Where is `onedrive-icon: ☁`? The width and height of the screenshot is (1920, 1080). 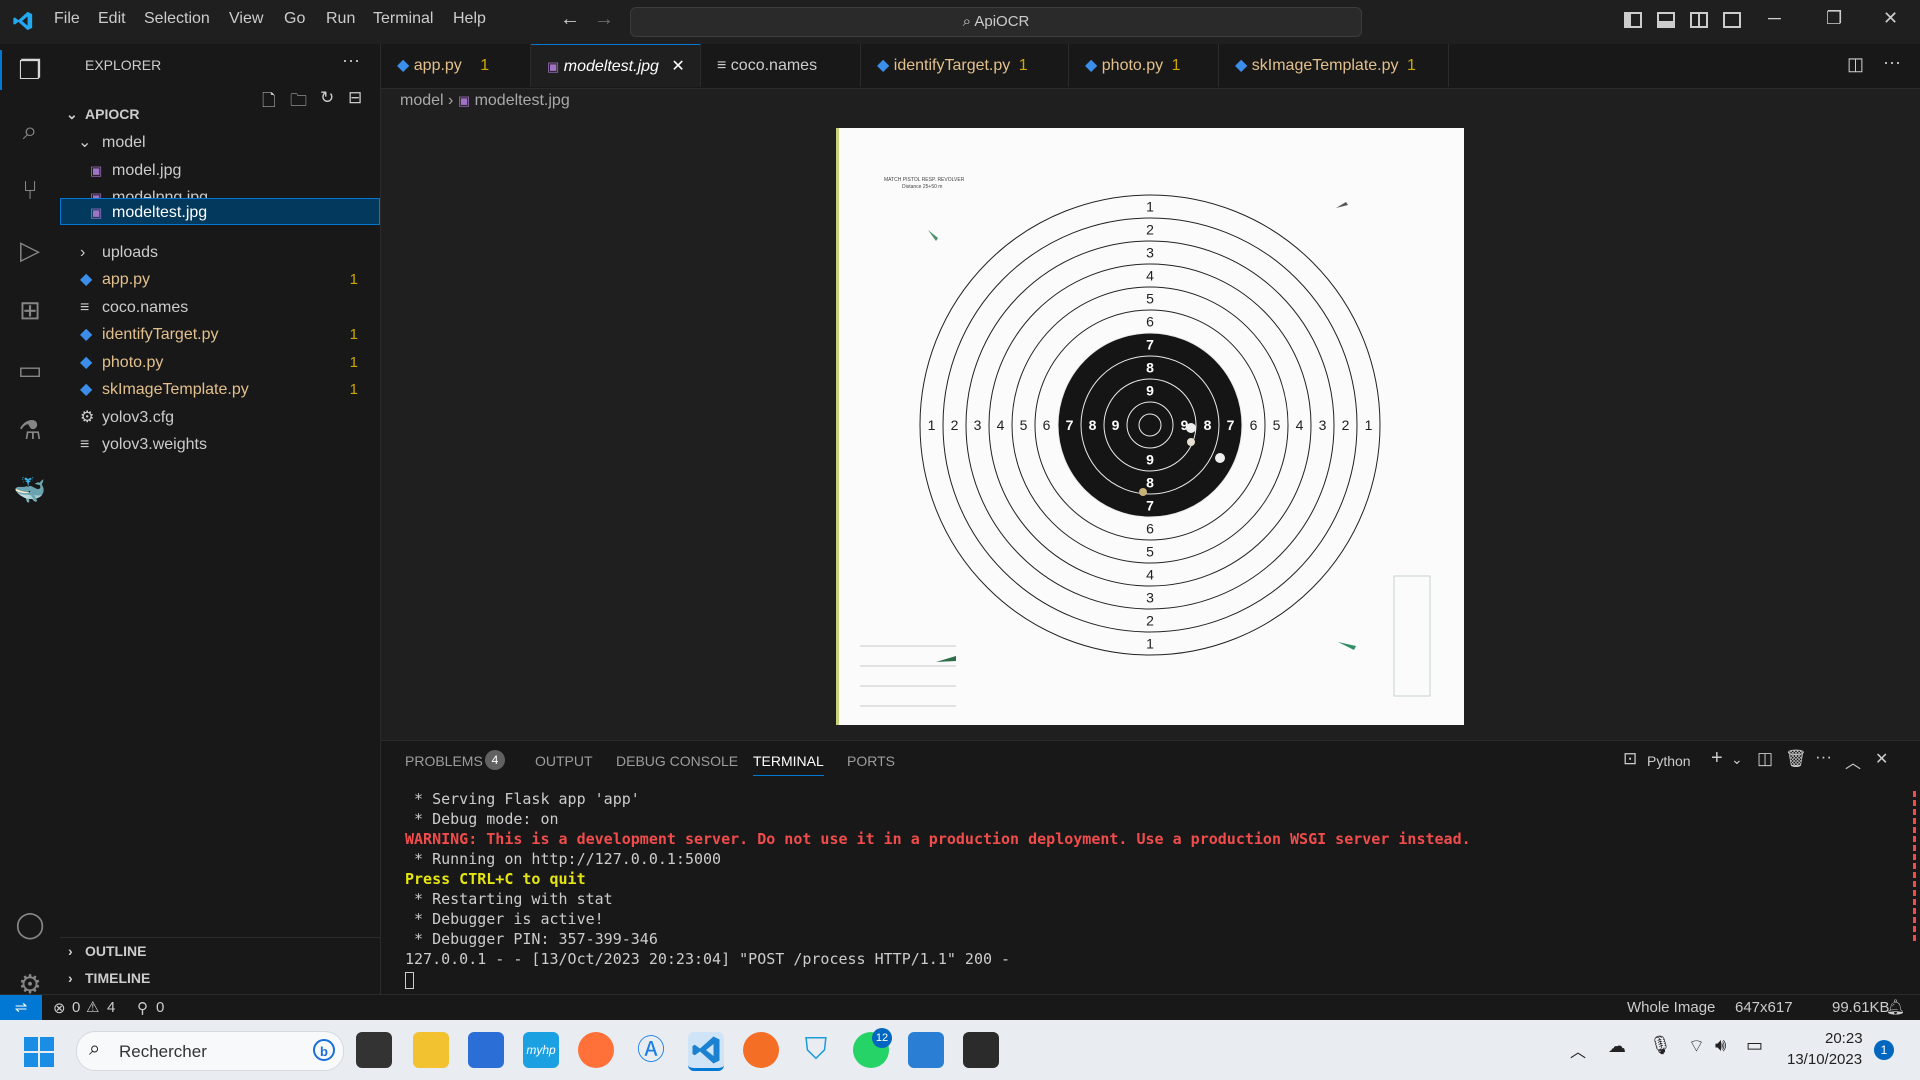 onedrive-icon: ☁ is located at coordinates (1617, 1046).